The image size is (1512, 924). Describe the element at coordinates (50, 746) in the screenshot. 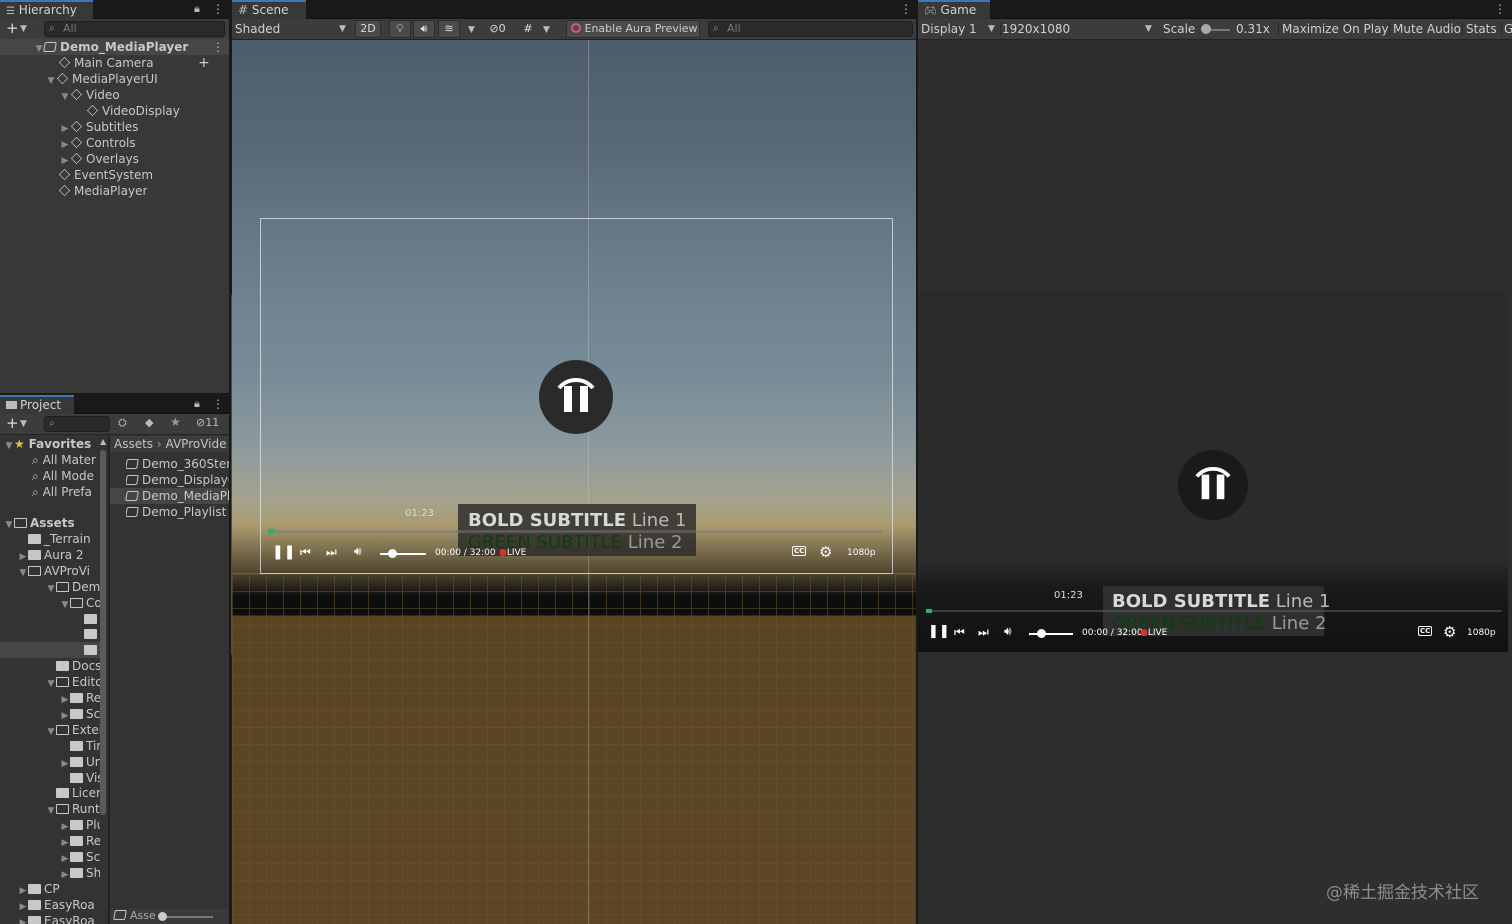

I see `folder-item: Tim` at that location.